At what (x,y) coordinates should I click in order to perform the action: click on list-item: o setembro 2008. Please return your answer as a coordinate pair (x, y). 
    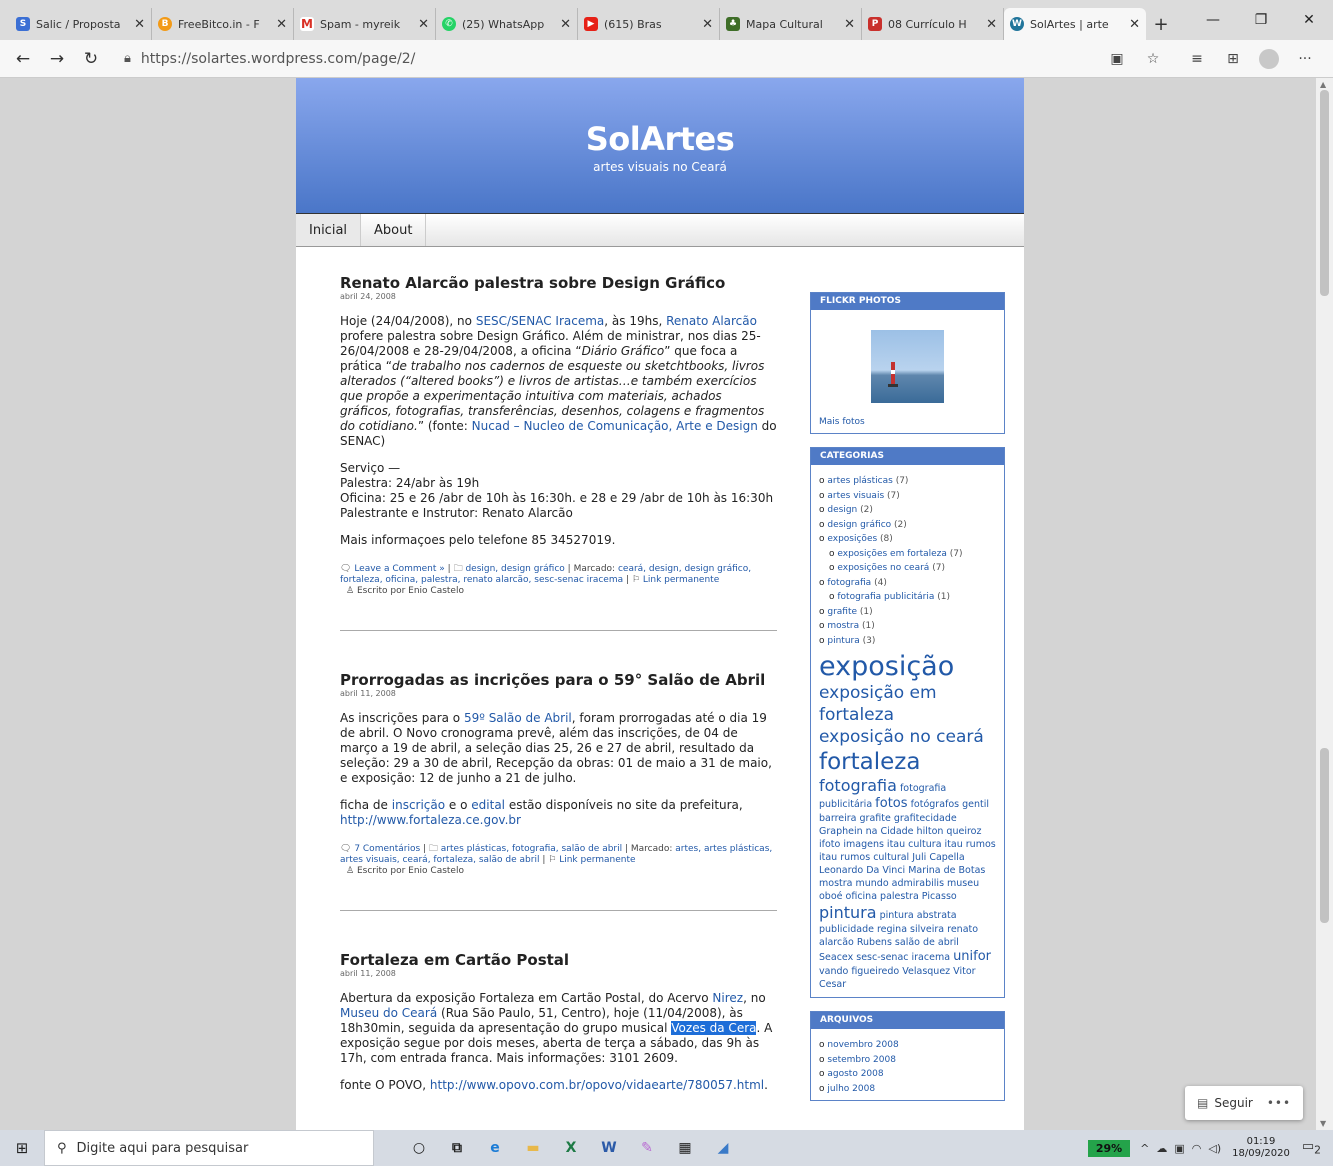
    Looking at the image, I should click on (857, 1059).